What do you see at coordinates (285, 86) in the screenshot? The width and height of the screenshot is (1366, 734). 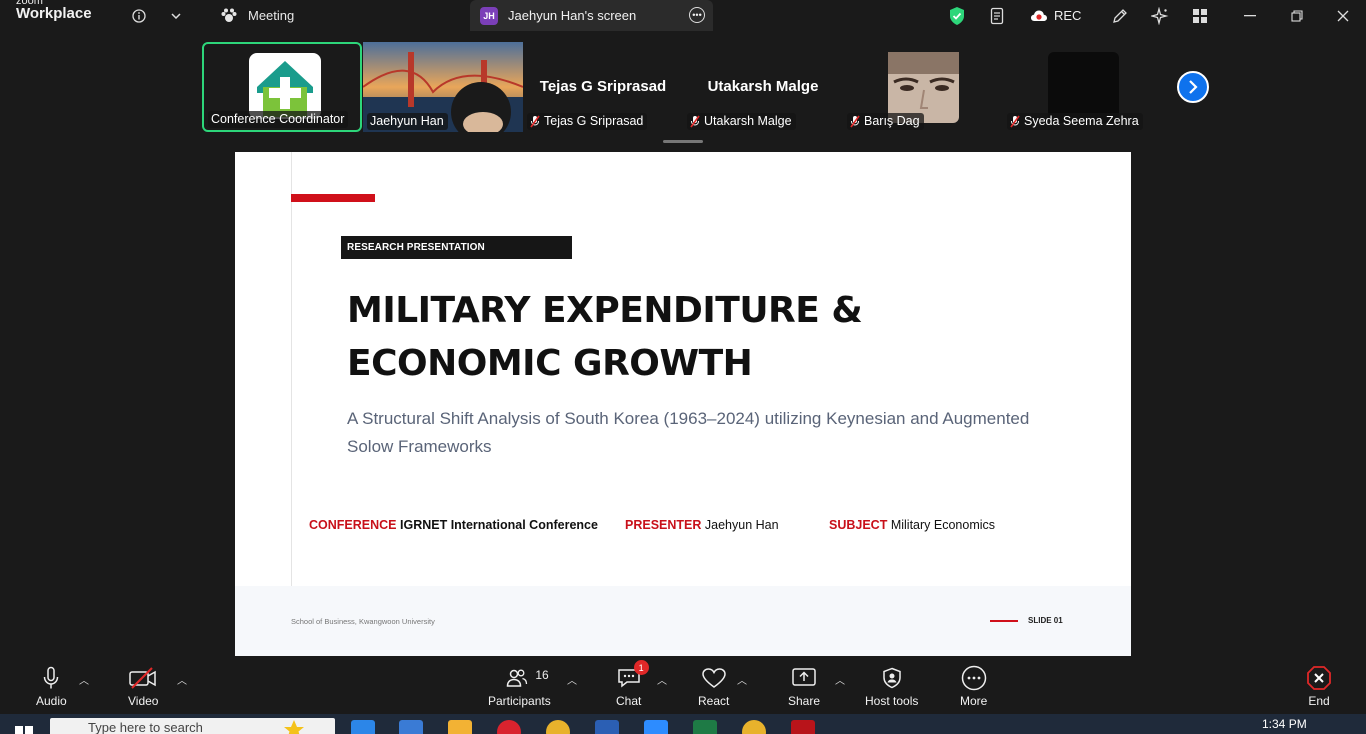 I see `conference-logo-avatar` at bounding box center [285, 86].